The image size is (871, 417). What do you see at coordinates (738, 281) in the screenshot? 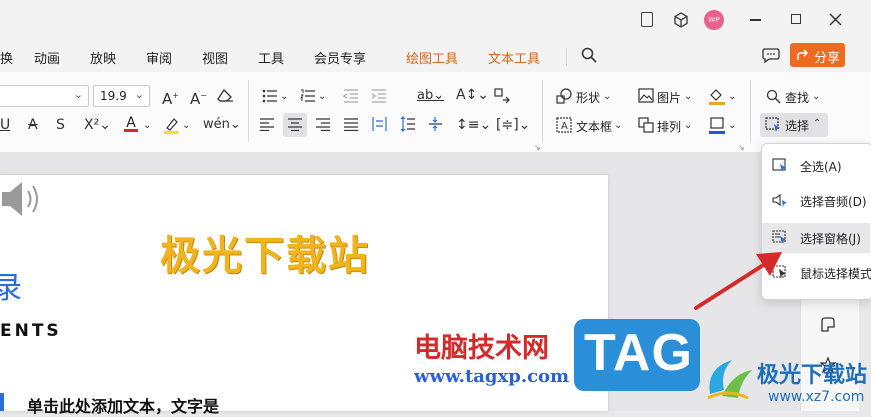
I see `annotation-arrow` at bounding box center [738, 281].